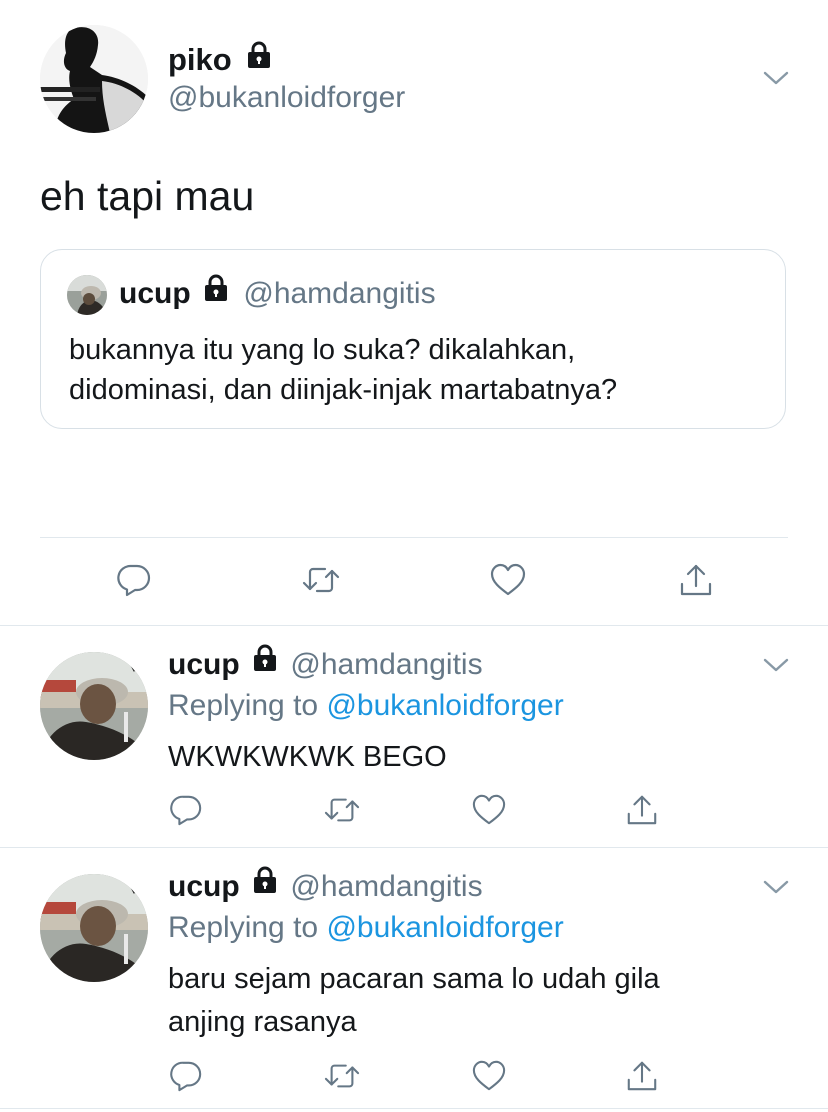  Describe the element at coordinates (322, 350) in the screenshot. I see `quoted-text-line-1: bukannya itu yang lo suka? dikalahkan,` at that location.